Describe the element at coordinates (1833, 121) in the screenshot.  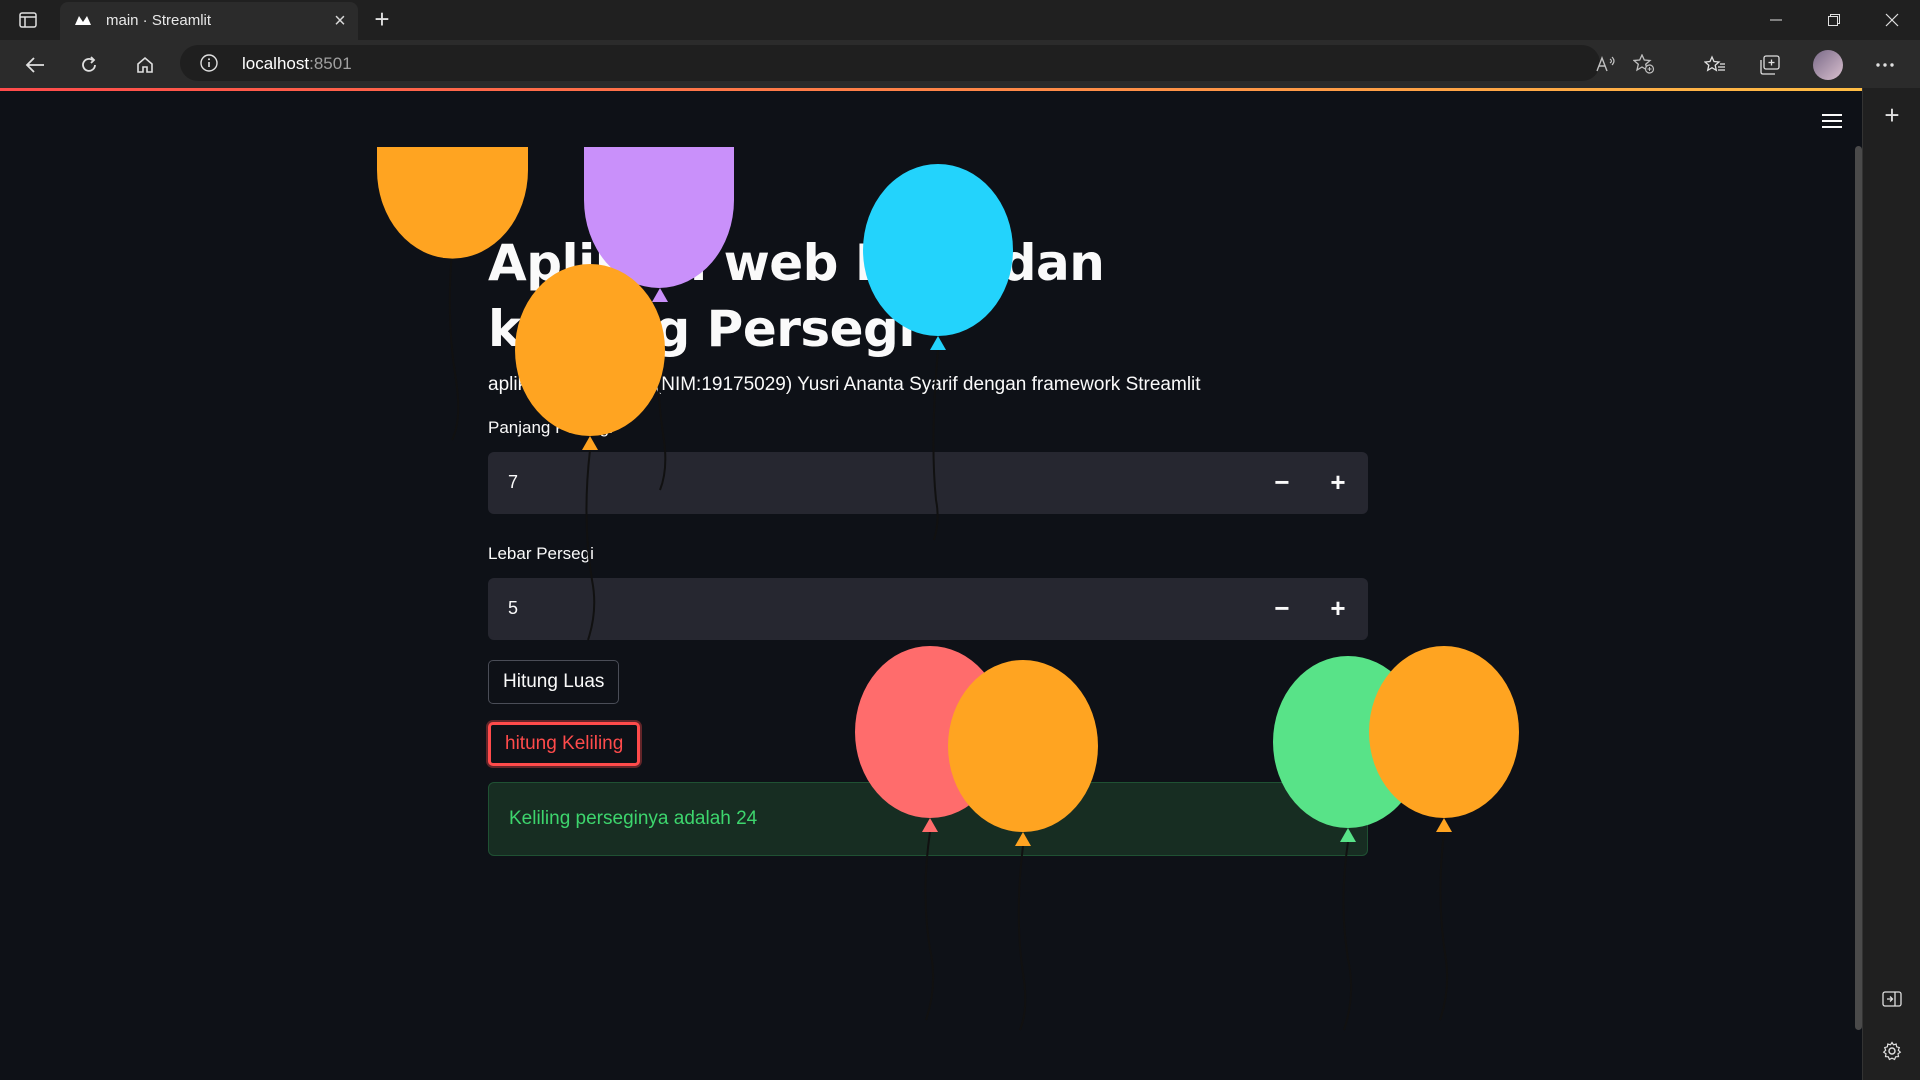
I see `main-menu-icon` at that location.